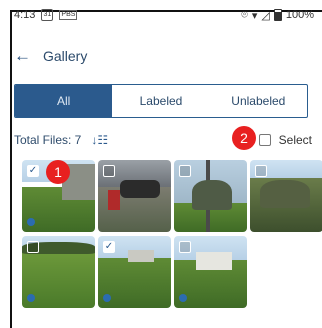 The height and width of the screenshot is (328, 322). Describe the element at coordinates (244, 14) in the screenshot. I see `location-icon: ⌾` at that location.